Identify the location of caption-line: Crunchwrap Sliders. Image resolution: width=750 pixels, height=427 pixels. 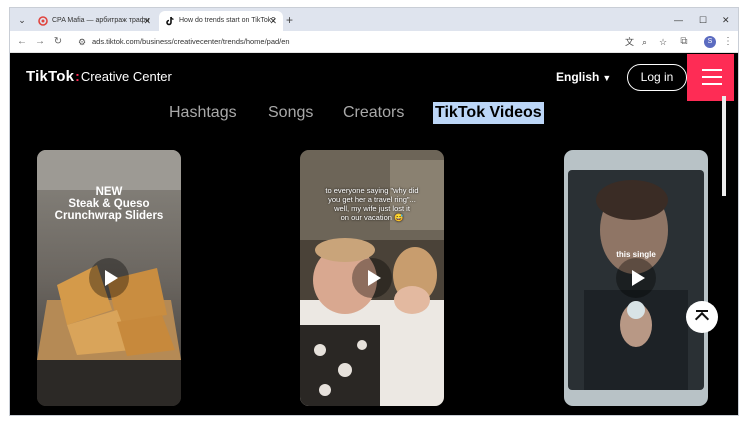
(109, 216).